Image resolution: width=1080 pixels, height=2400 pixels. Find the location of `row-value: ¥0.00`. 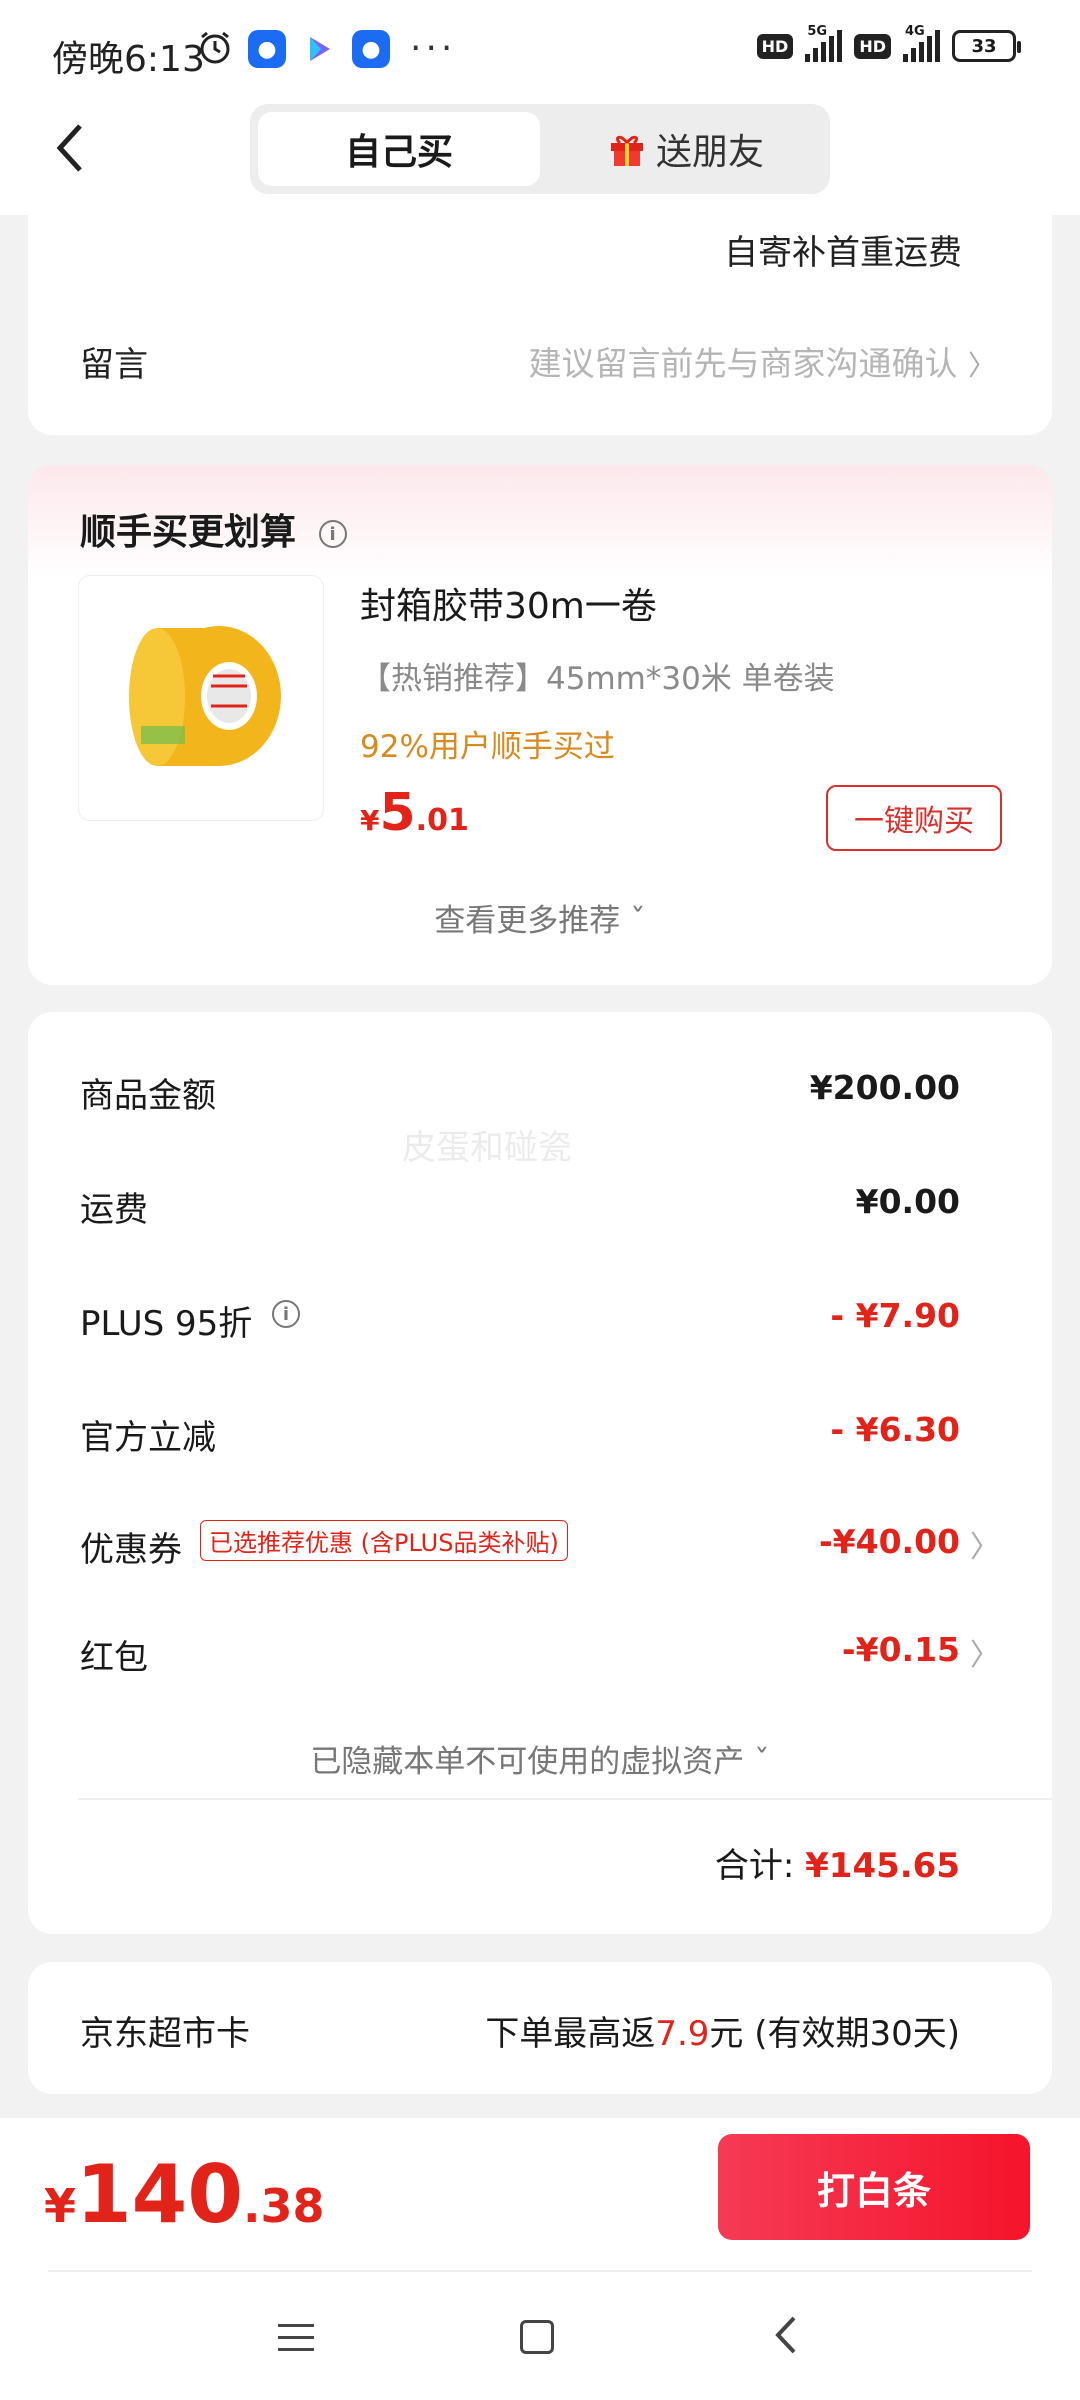

row-value: ¥0.00 is located at coordinates (907, 1201).